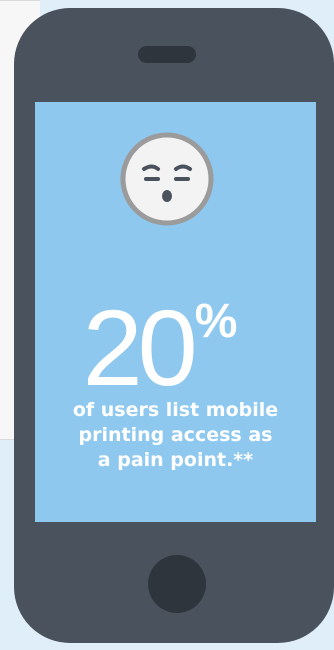 The height and width of the screenshot is (650, 334). What do you see at coordinates (175, 410) in the screenshot?
I see `caption-line: of users list mobile` at bounding box center [175, 410].